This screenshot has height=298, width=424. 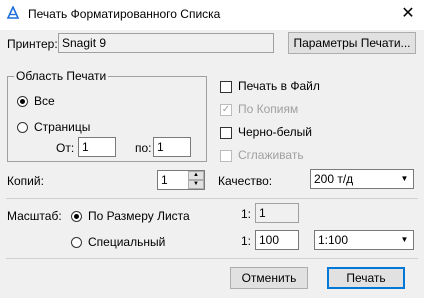 What do you see at coordinates (44, 101) in the screenshot?
I see `radio-all-label: Все` at bounding box center [44, 101].